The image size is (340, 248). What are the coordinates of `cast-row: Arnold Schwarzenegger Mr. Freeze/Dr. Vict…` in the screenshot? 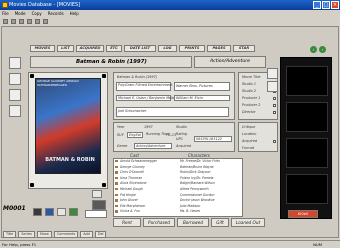 It's located at (178, 161).